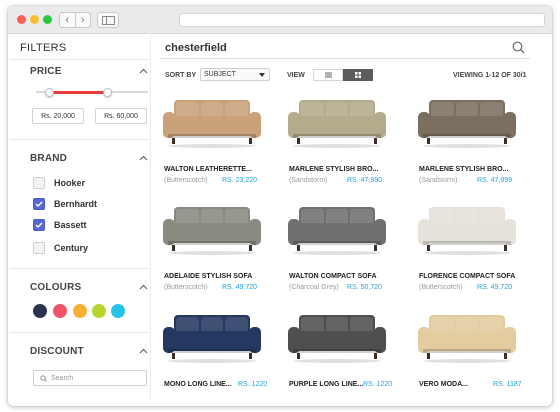  Describe the element at coordinates (467, 276) in the screenshot. I see `product-name: FLORENCE COMPACT SOFA` at that location.